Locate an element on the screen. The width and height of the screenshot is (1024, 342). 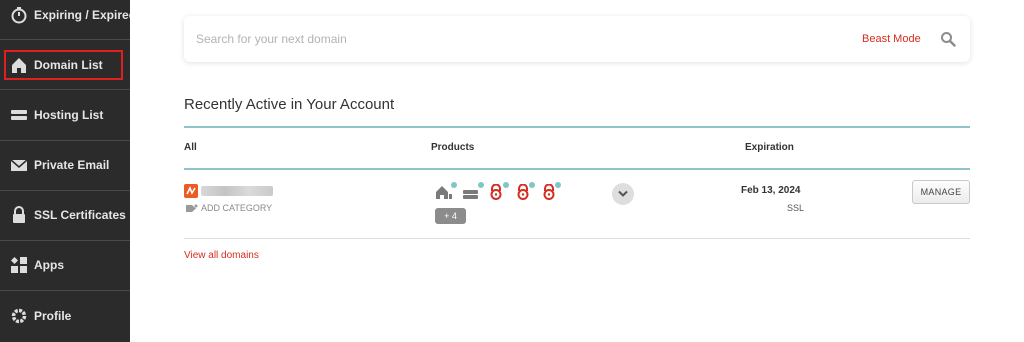
sidebar-item-profile: Profile is located at coordinates (65, 316).